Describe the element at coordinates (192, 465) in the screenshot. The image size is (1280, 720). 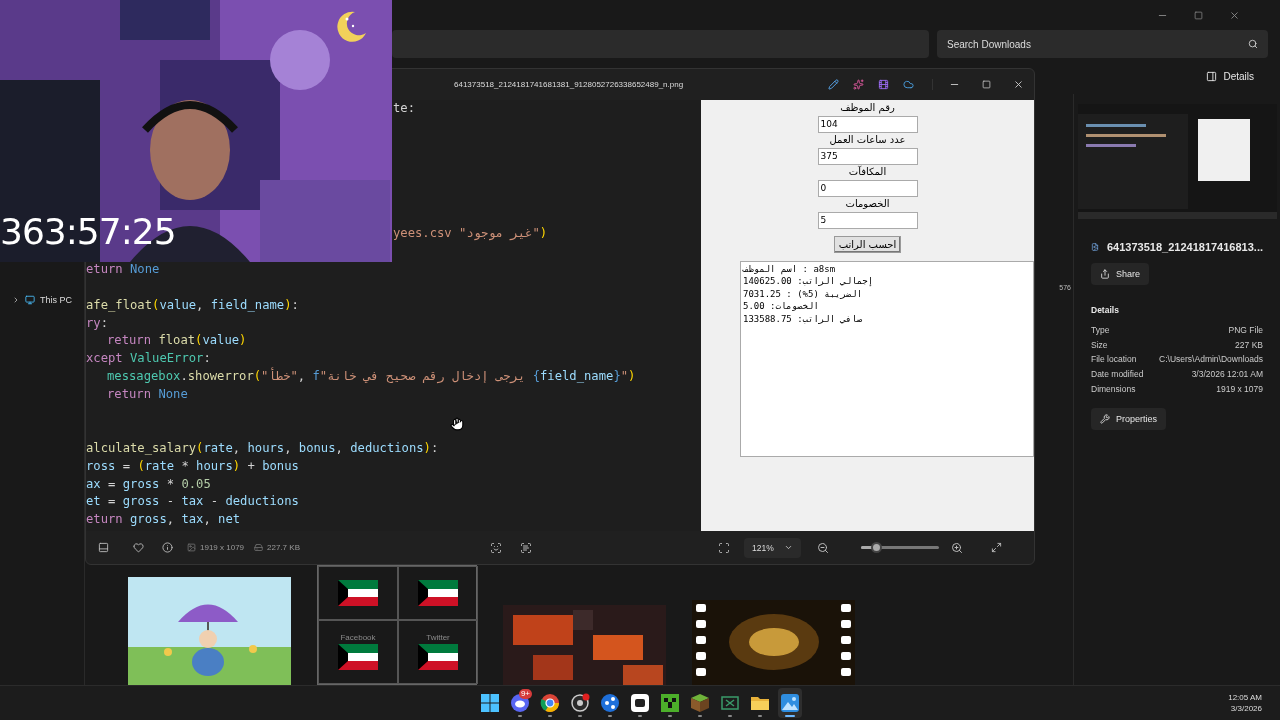
I see `code-line: ross = (rate * hours) + bonus` at that location.